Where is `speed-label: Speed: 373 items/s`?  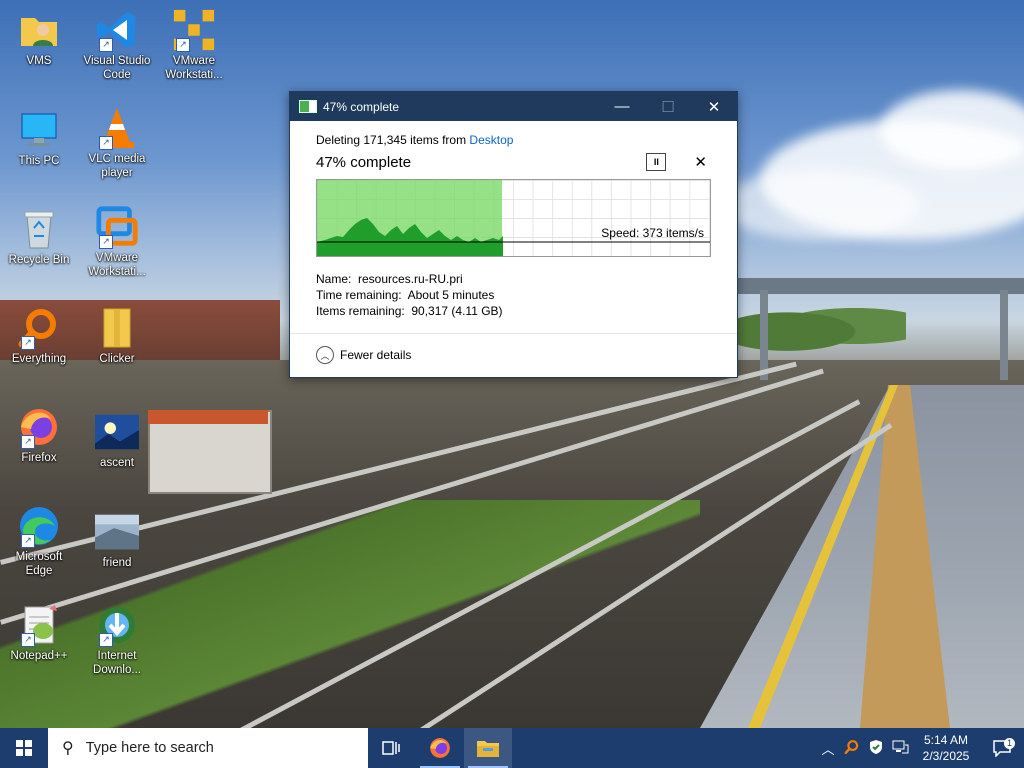 speed-label: Speed: 373 items/s is located at coordinates (652, 233).